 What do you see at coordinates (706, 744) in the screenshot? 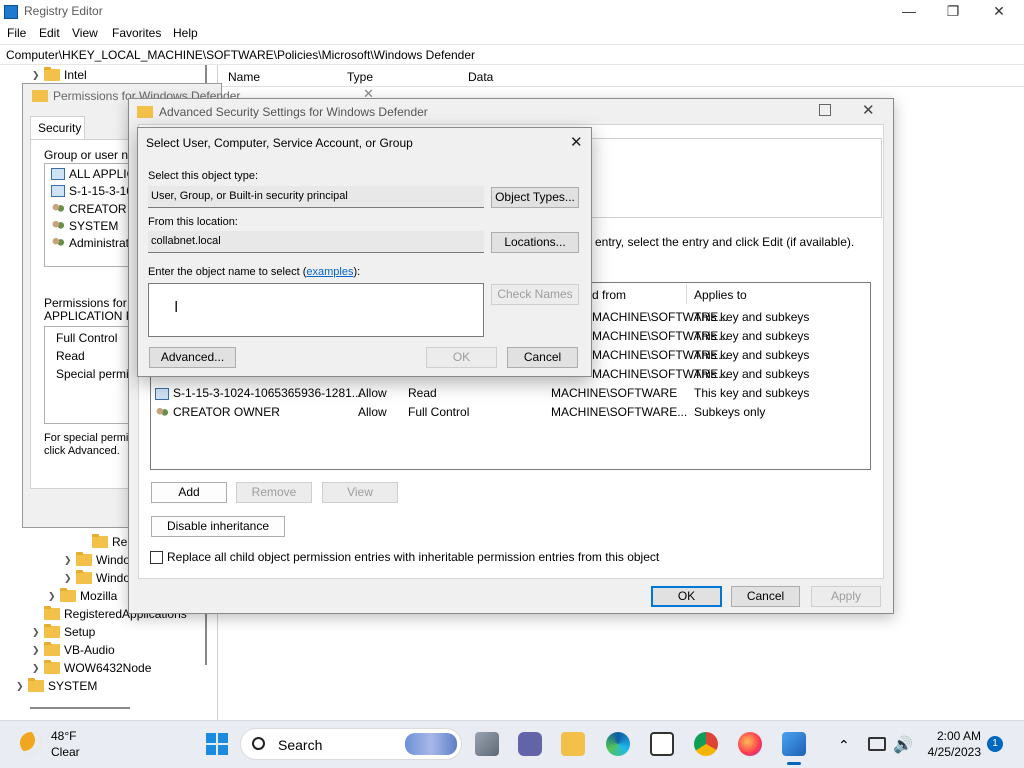
I see `chrome-browser-icon` at bounding box center [706, 744].